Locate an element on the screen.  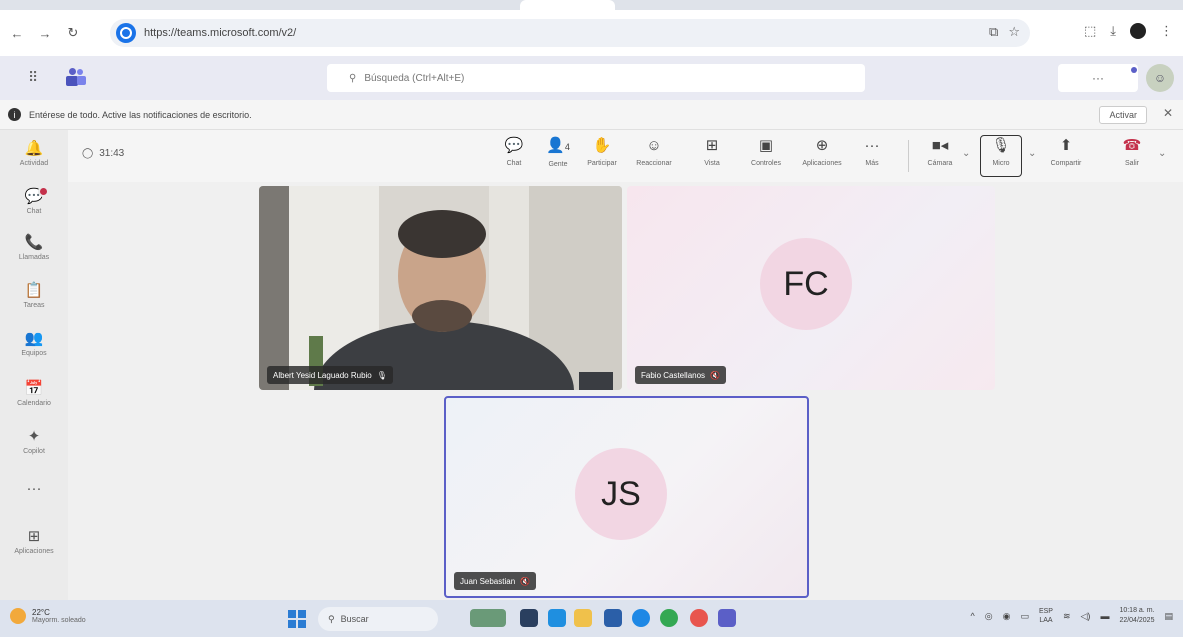
browser-menu-icon: ⋮ is located at coordinates (1166, 31).